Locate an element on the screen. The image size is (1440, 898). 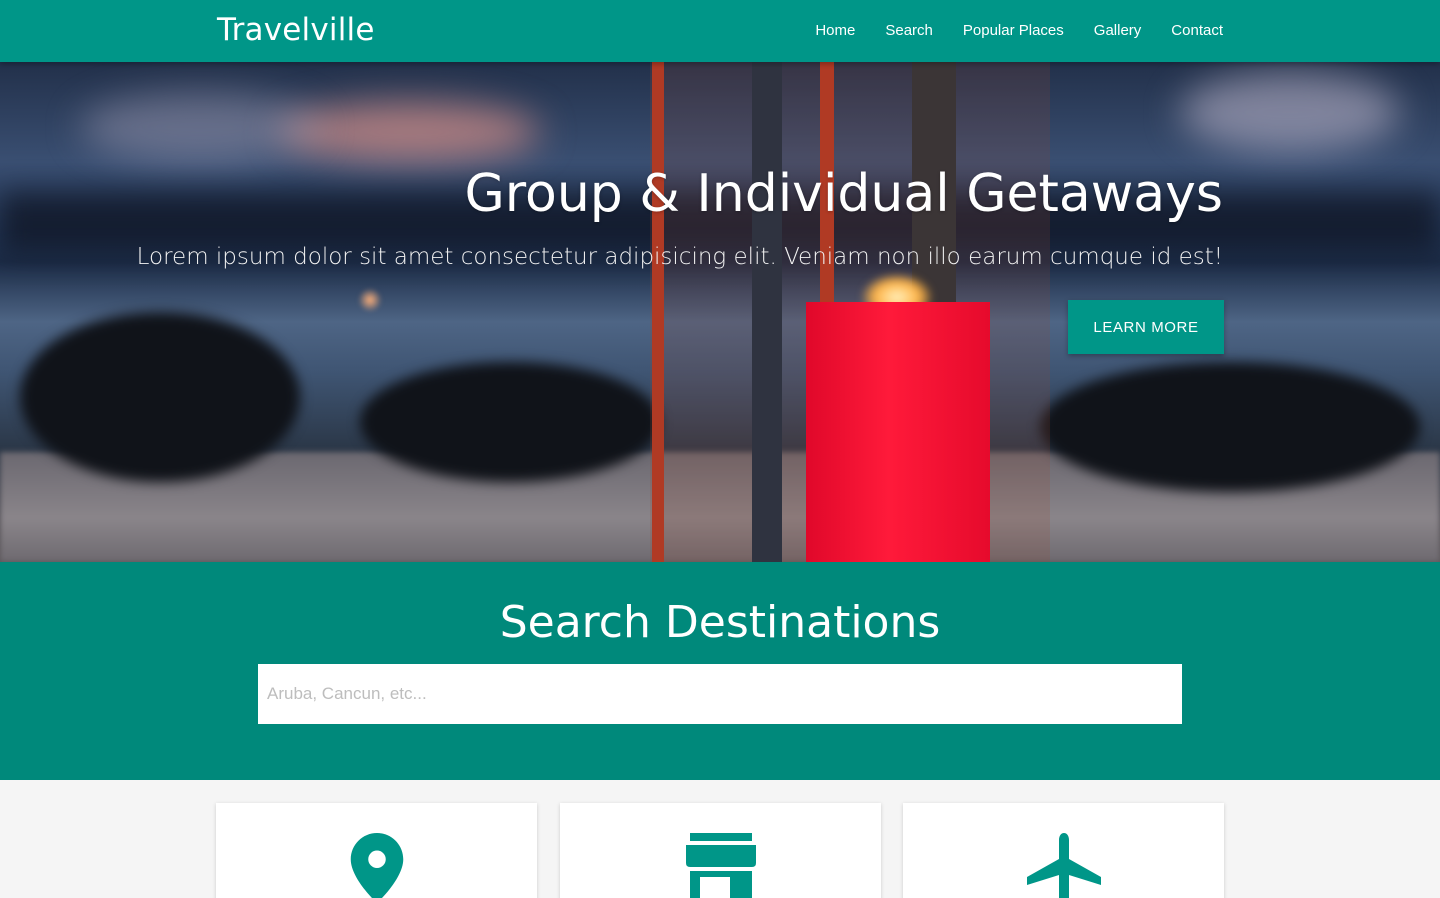
brand-logo: Travelville is located at coordinates (296, 30).